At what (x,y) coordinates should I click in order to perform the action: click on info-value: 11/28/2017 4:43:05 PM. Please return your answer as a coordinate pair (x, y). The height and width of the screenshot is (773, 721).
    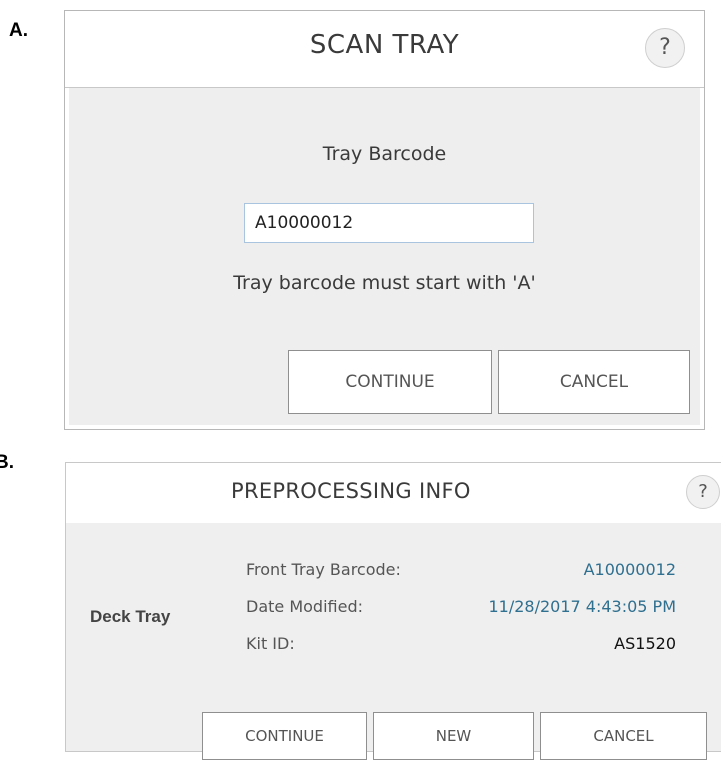
    Looking at the image, I should click on (582, 606).